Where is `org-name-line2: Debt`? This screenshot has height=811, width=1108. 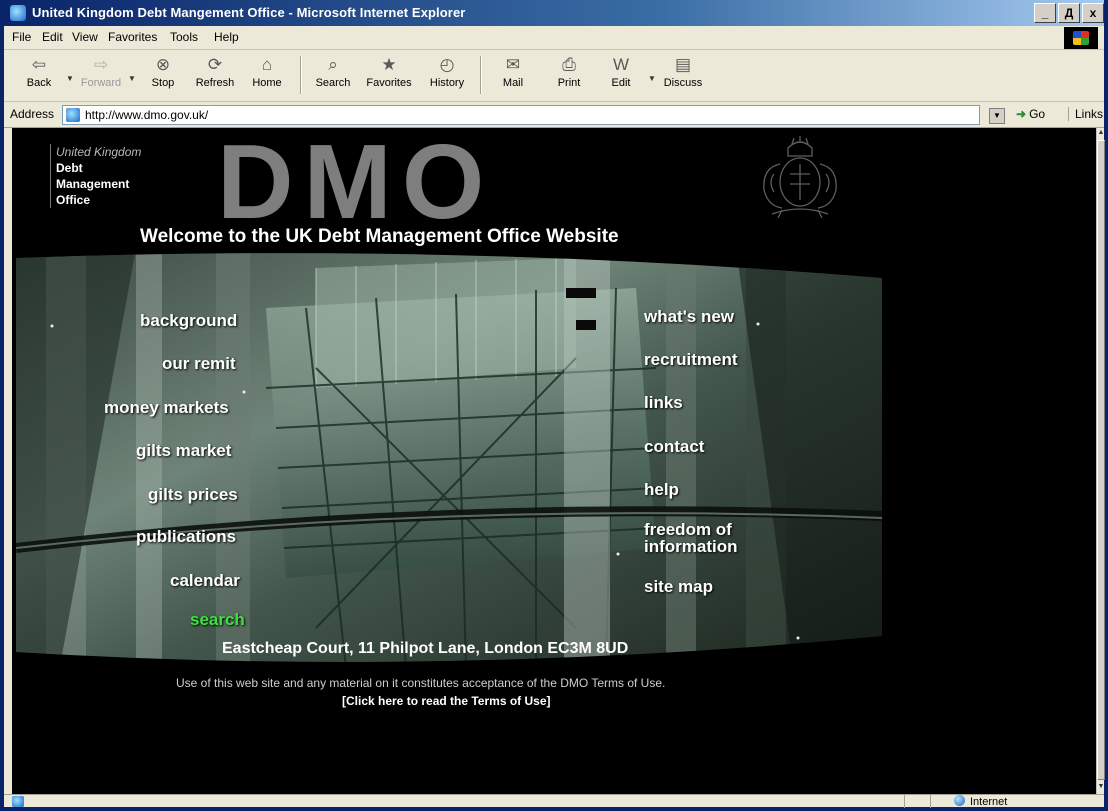
org-name-line2: Debt is located at coordinates (69, 168).